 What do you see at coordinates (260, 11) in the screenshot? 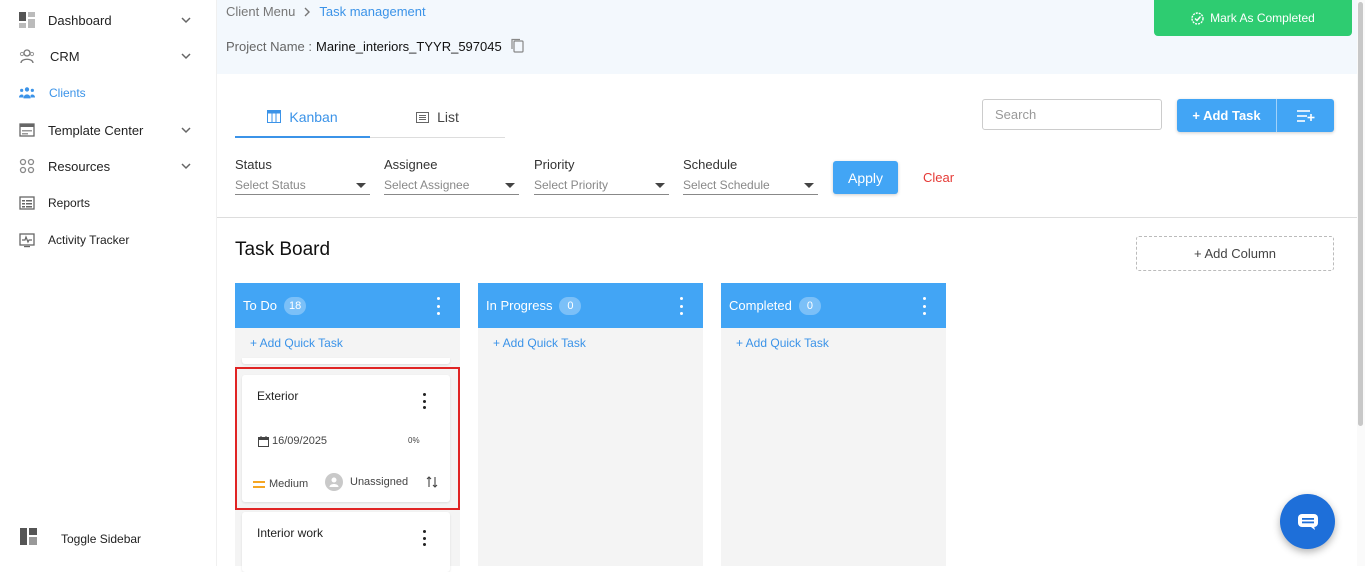
I see `breadcrumb-client-menu: Client Menu` at bounding box center [260, 11].